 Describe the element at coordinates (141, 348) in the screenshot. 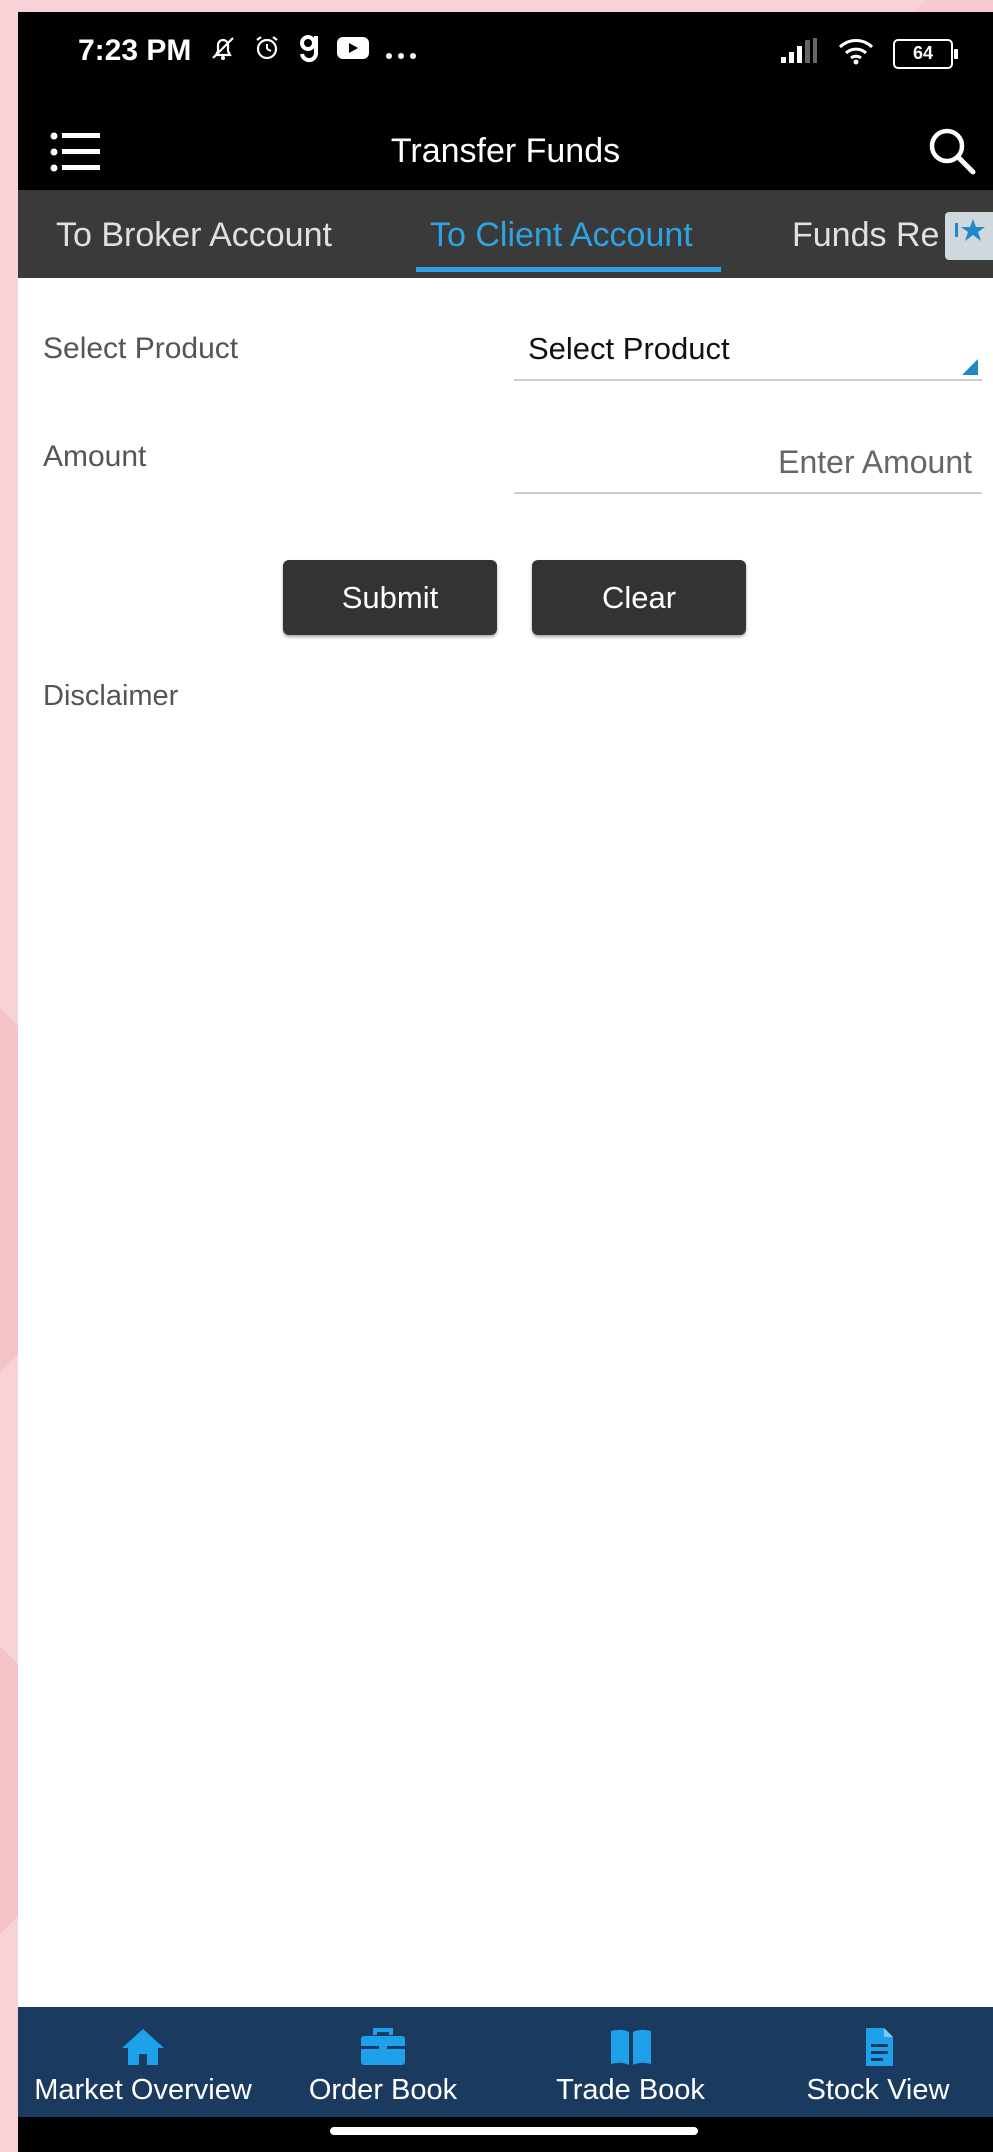

I see `product-label: Select Product` at that location.